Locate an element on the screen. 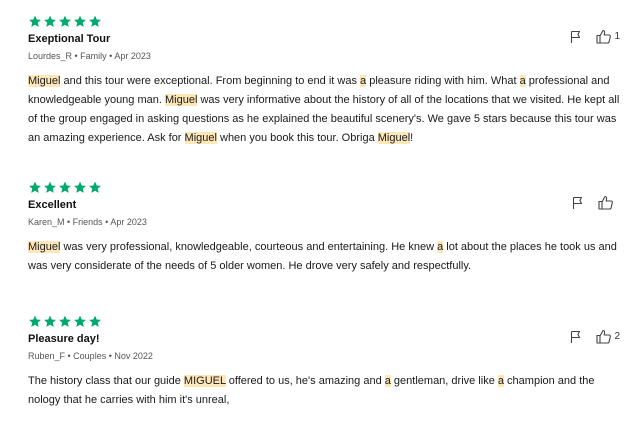 This screenshot has height=422, width=642. helpful-button: 1 is located at coordinates (608, 36).